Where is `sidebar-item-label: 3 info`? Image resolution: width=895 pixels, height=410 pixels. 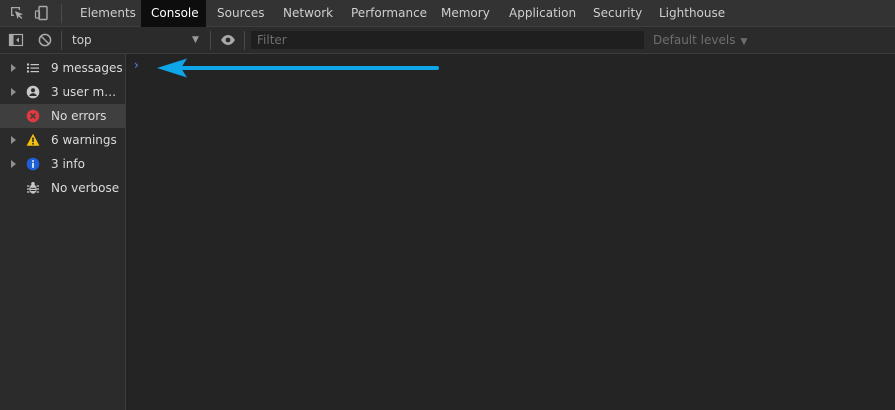
sidebar-item-label: 3 info is located at coordinates (68, 164).